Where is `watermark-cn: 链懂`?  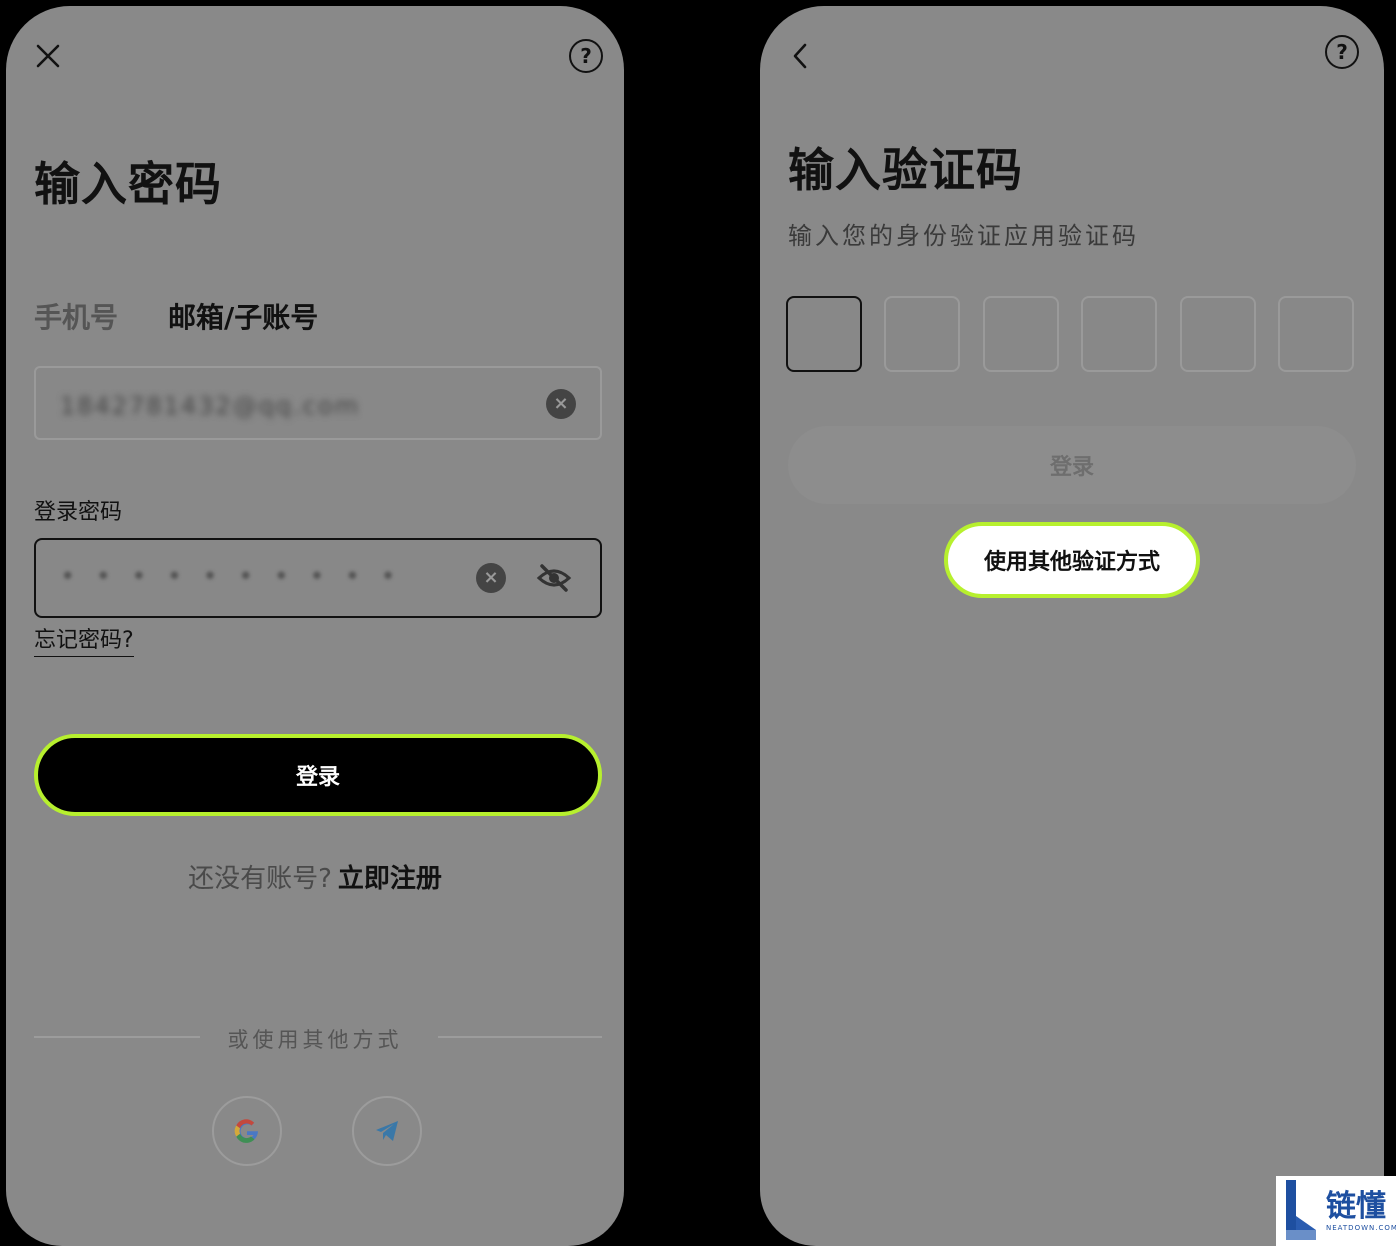
watermark-cn: 链懂 is located at coordinates (1356, 1206).